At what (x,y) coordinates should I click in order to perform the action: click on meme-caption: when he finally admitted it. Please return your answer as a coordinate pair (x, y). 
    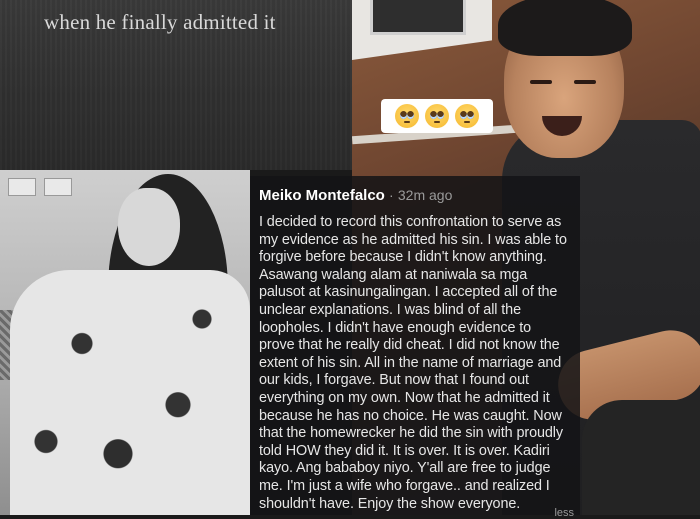
    Looking at the image, I should click on (160, 22).